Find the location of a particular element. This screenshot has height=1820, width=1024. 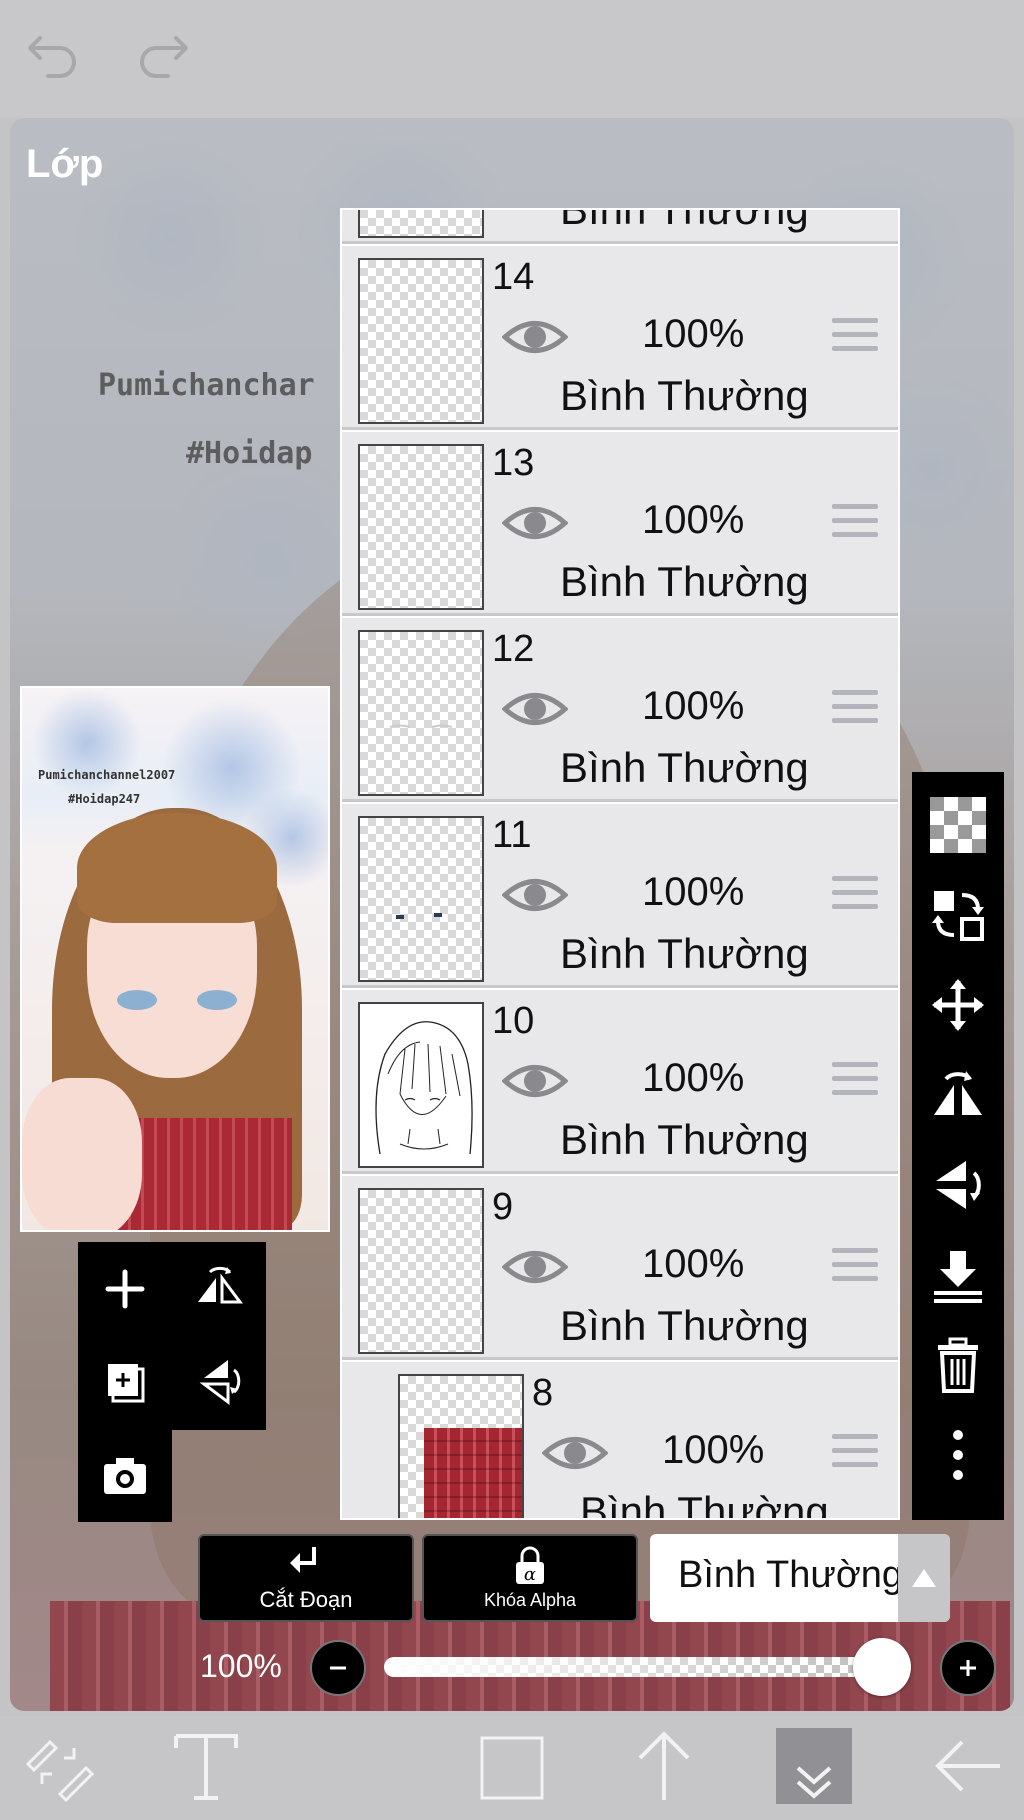

more-icon is located at coordinates (958, 1455).